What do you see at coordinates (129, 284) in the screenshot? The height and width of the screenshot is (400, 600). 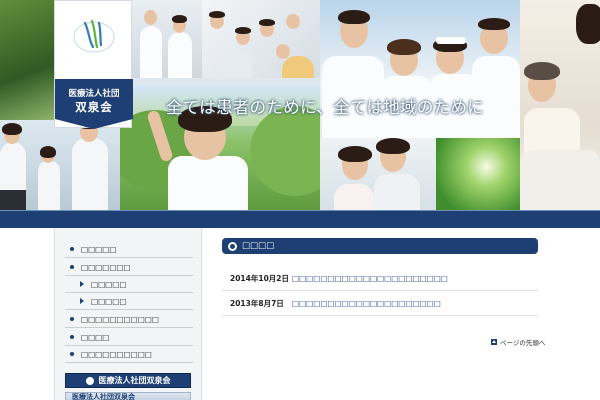 I see `sidebar-subitem-1: □□□□□` at bounding box center [129, 284].